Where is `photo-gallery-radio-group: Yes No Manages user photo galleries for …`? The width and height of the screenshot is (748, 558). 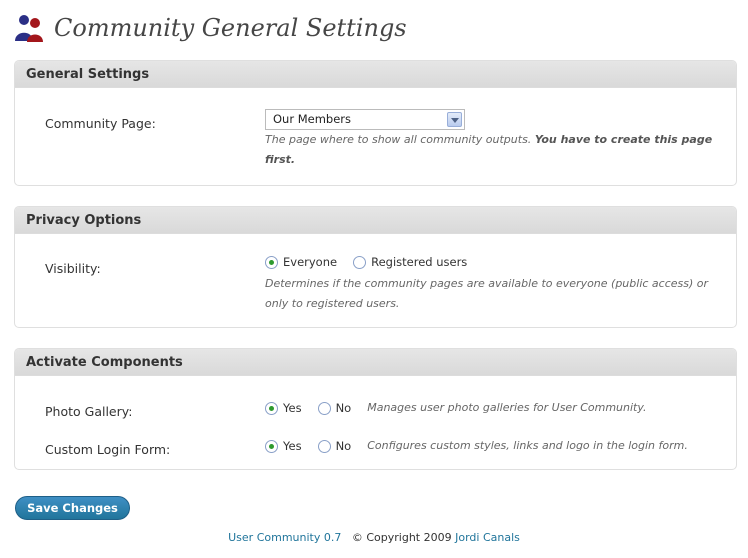 photo-gallery-radio-group: Yes No Manages user photo galleries for … is located at coordinates (456, 408).